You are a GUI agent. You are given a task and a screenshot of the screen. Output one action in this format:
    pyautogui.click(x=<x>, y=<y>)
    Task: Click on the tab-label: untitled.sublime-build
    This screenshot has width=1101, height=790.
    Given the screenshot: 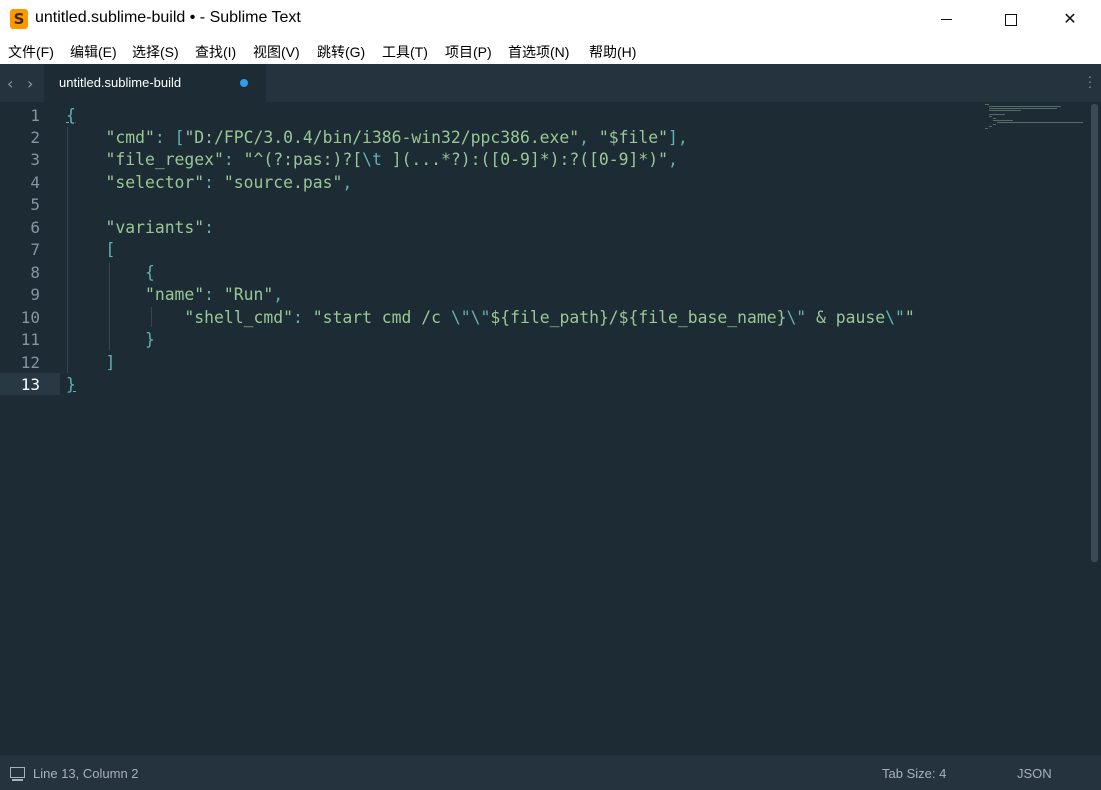 What is the action you would take?
    pyautogui.click(x=120, y=82)
    